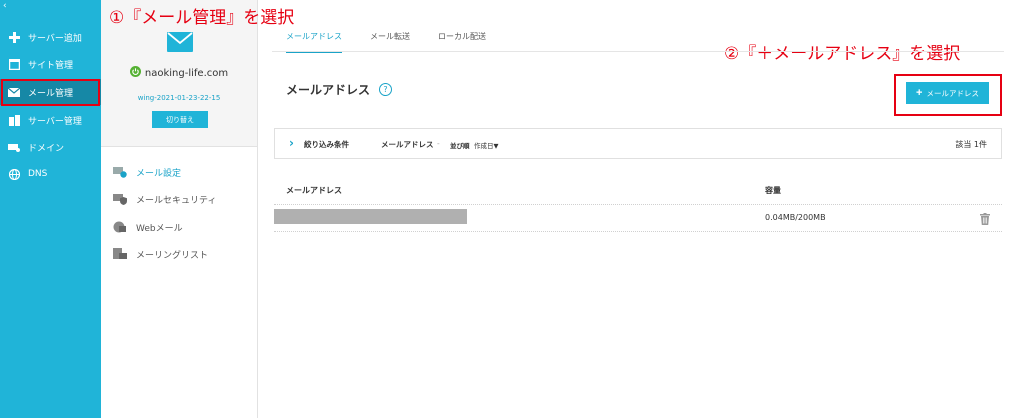 The image size is (1024, 419). I want to click on globe-icon, so click(14, 174).